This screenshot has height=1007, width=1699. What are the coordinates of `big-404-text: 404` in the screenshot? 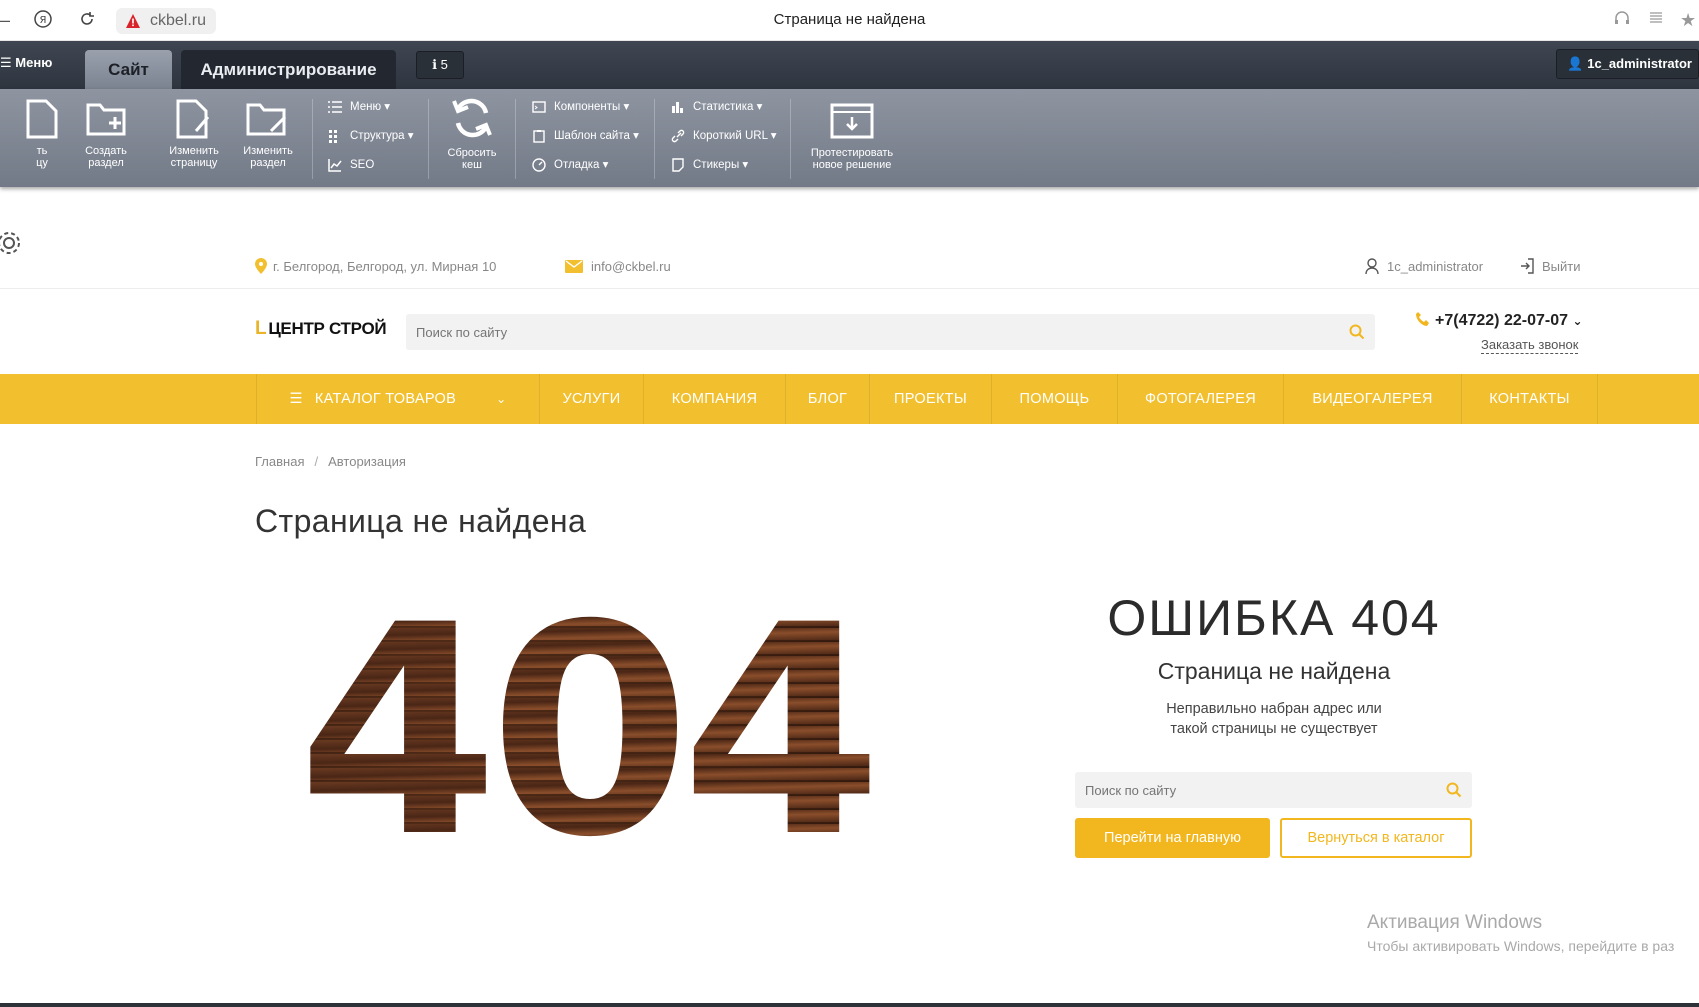 It's located at (584, 720).